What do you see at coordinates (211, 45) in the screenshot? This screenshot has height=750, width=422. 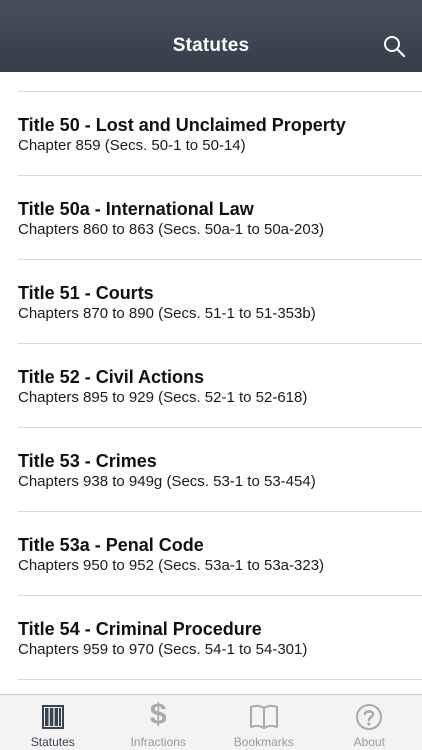 I see `page-title: Statutes` at bounding box center [211, 45].